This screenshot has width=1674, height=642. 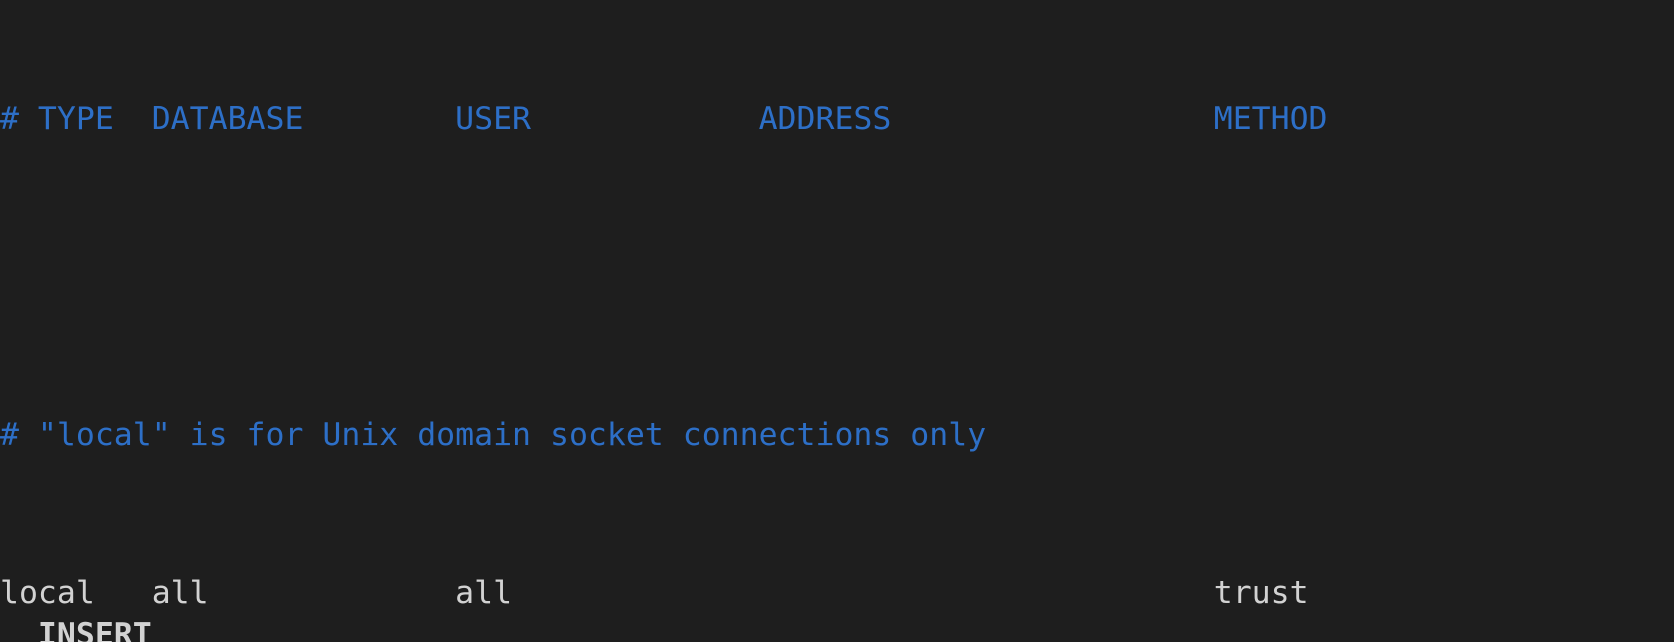 What do you see at coordinates (664, 118) in the screenshot?
I see `config-line-header: # TYPE DATABASE USER ADDRESS METHOD` at bounding box center [664, 118].